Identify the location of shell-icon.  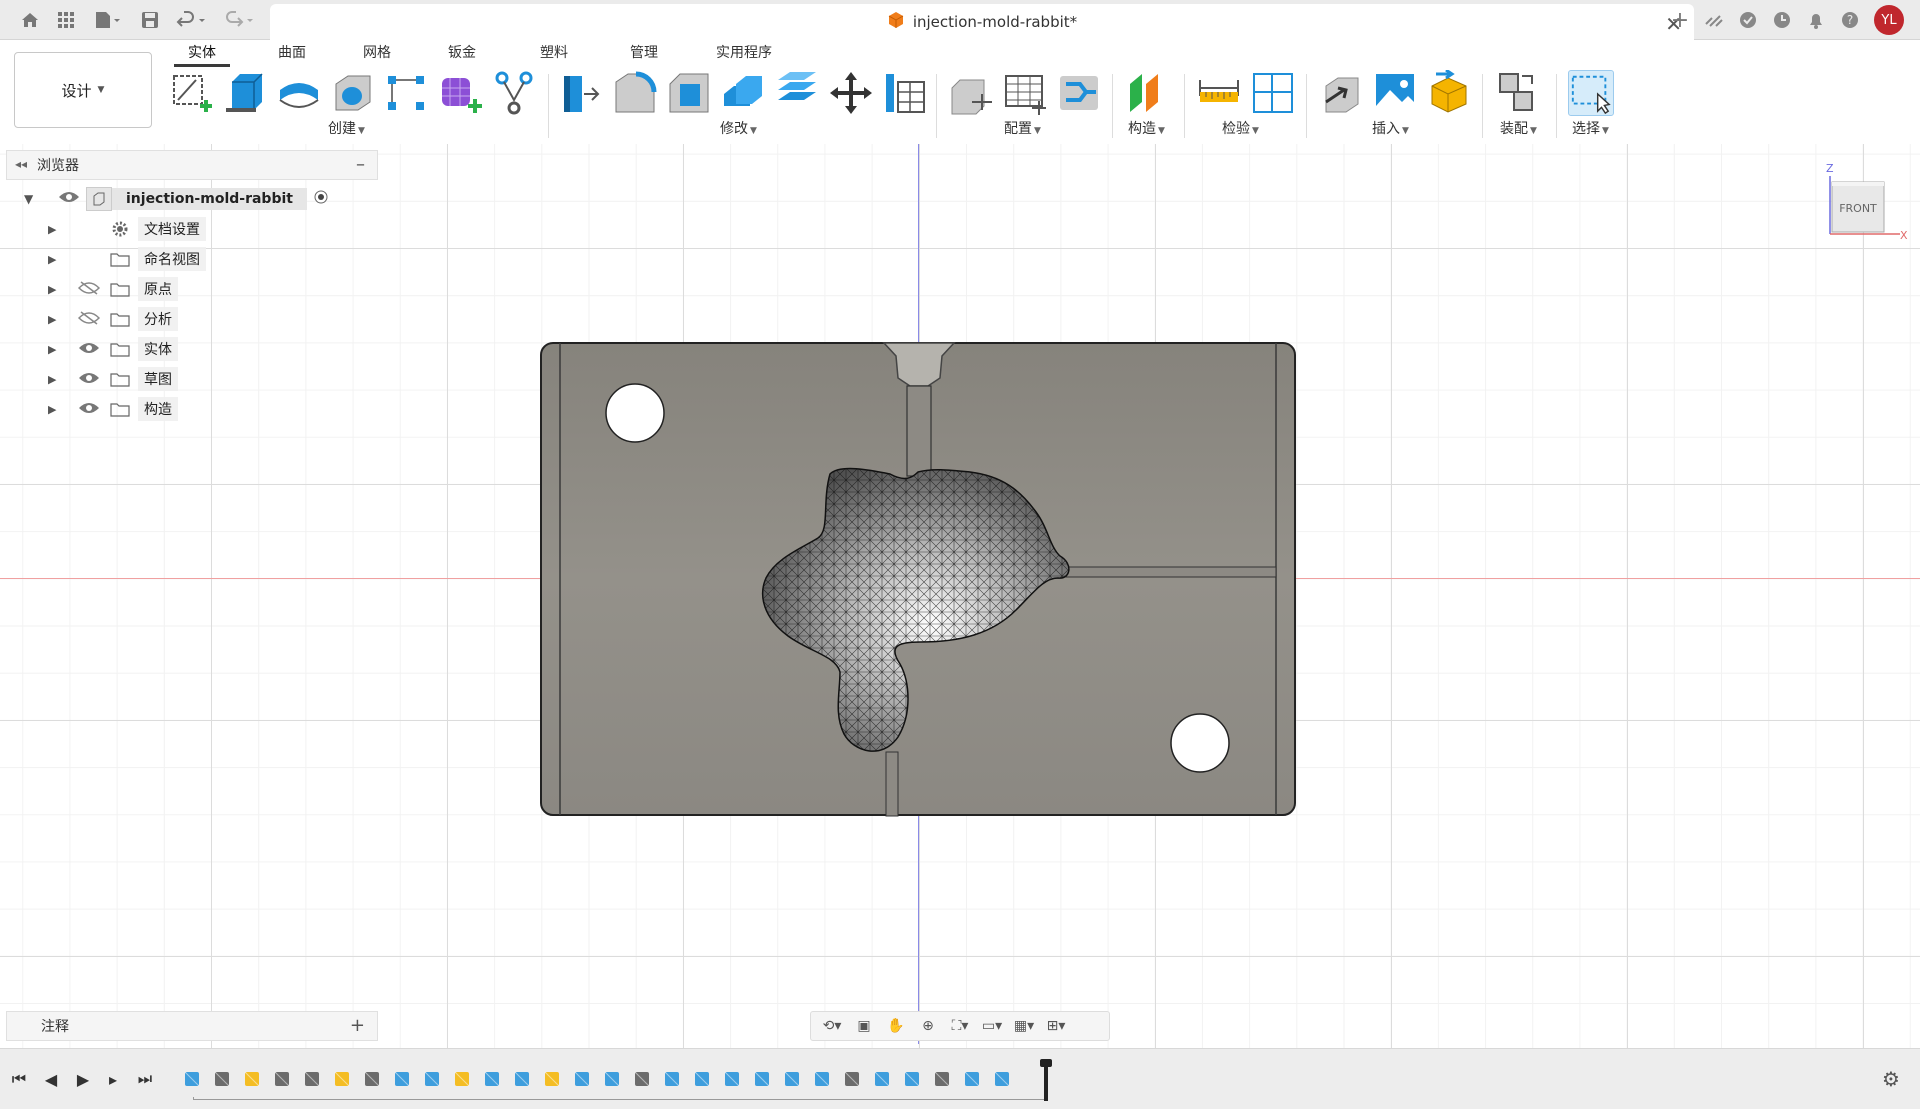
(743, 93).